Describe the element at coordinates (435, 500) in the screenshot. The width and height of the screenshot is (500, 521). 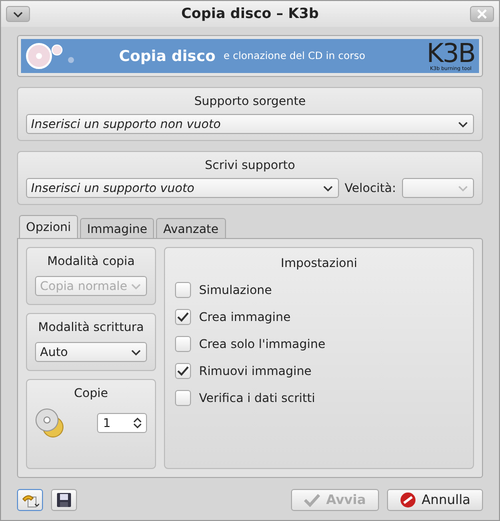
I see `cancel-button: Annulla` at that location.